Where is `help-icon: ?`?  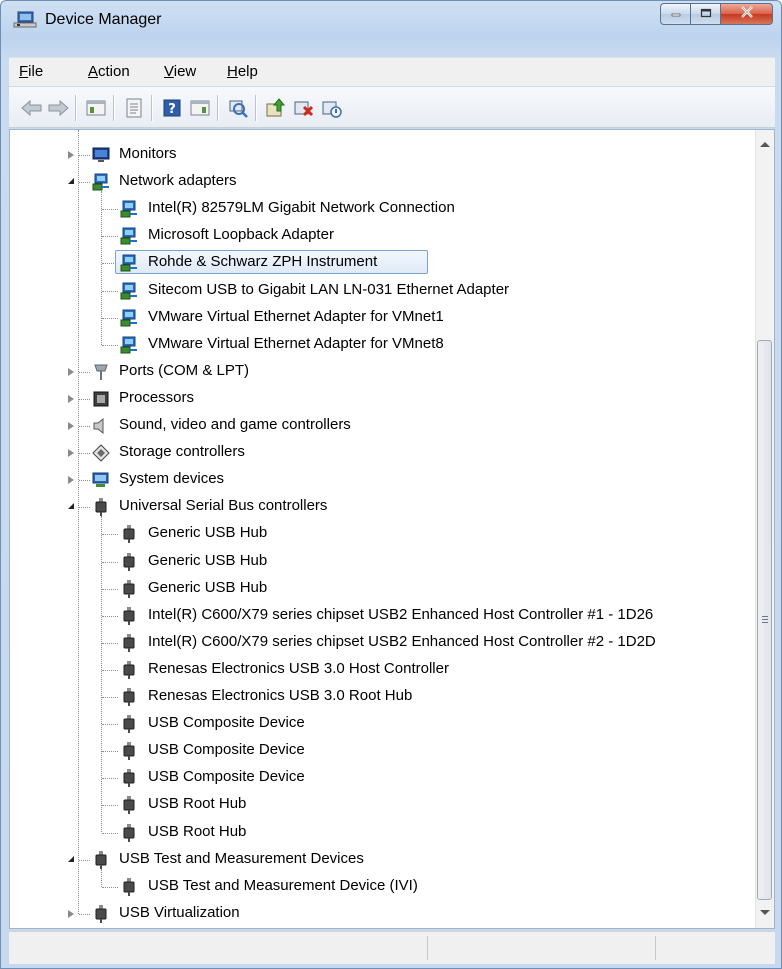
help-icon: ? is located at coordinates (172, 108).